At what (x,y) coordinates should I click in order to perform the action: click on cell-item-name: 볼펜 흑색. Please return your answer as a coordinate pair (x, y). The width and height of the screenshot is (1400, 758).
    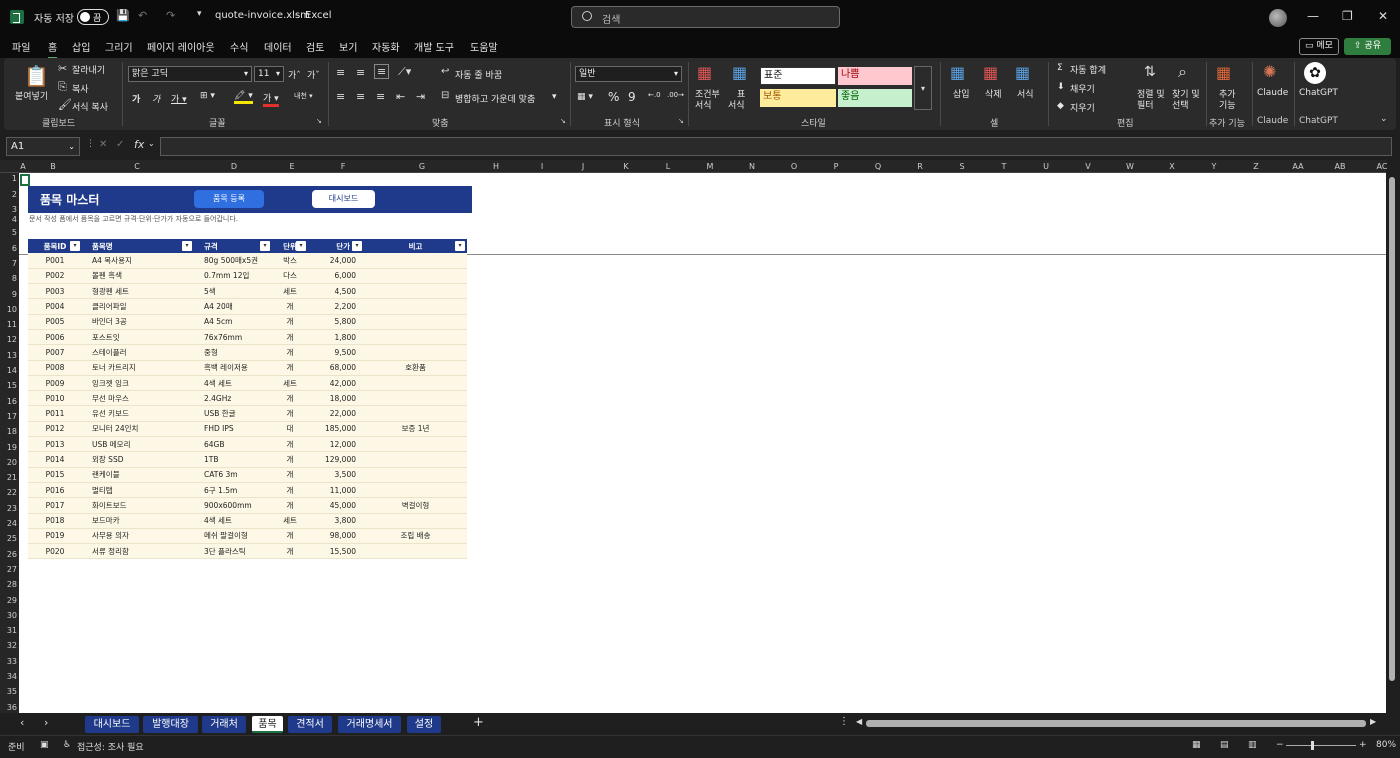
    Looking at the image, I should click on (138, 276).